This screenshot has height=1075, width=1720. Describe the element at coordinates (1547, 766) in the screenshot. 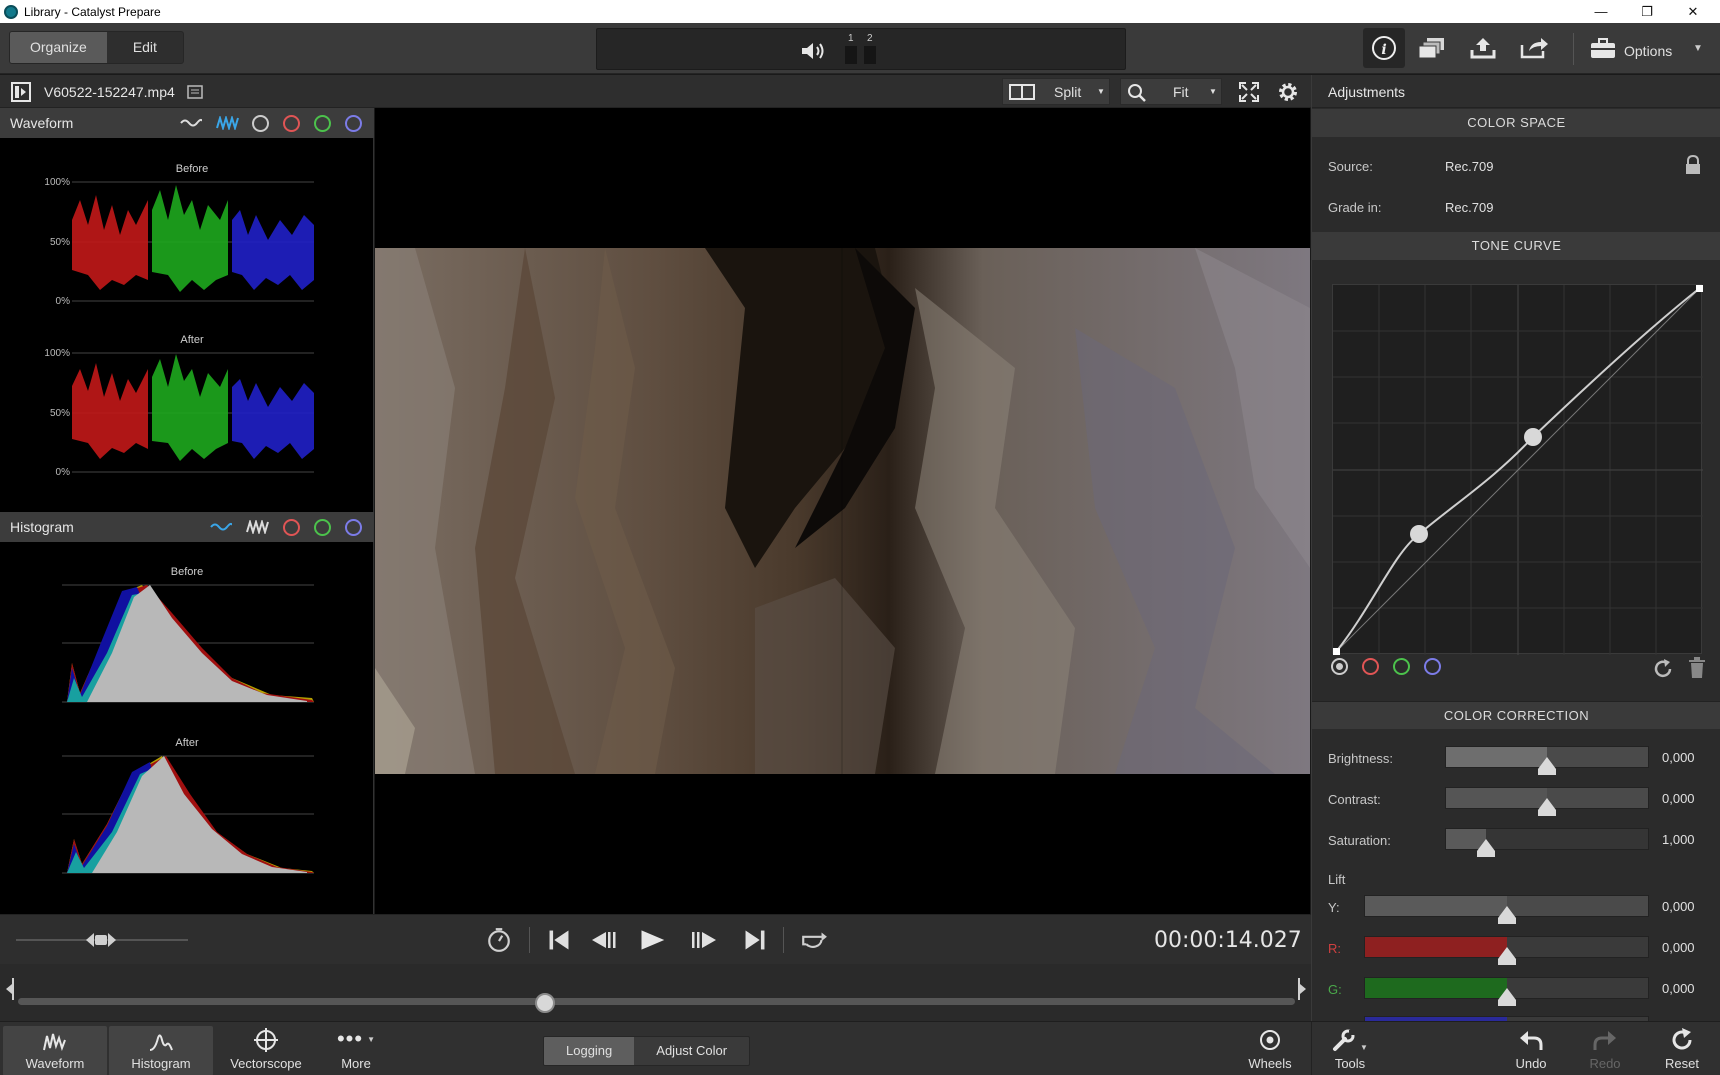

I see `brightness-thumb` at that location.